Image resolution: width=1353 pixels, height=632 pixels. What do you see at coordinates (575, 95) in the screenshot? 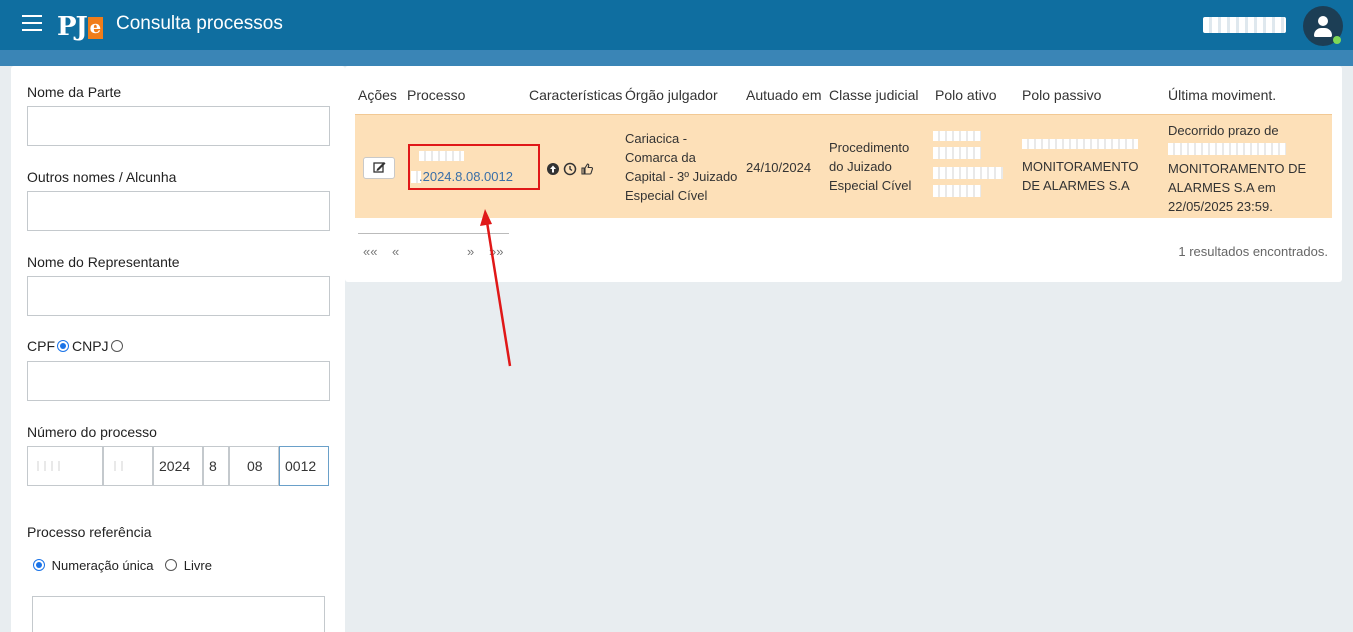
I see `col-caracteristicas: Características` at bounding box center [575, 95].